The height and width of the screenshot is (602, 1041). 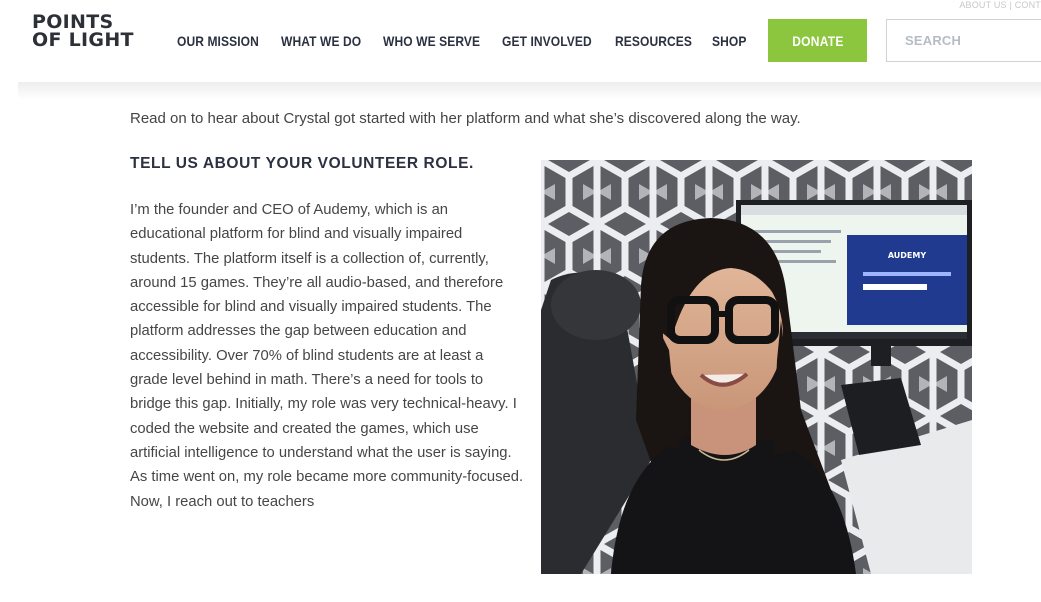 What do you see at coordinates (431, 41) in the screenshot?
I see `nav-who-we-serve: WHO WE SERVE` at bounding box center [431, 41].